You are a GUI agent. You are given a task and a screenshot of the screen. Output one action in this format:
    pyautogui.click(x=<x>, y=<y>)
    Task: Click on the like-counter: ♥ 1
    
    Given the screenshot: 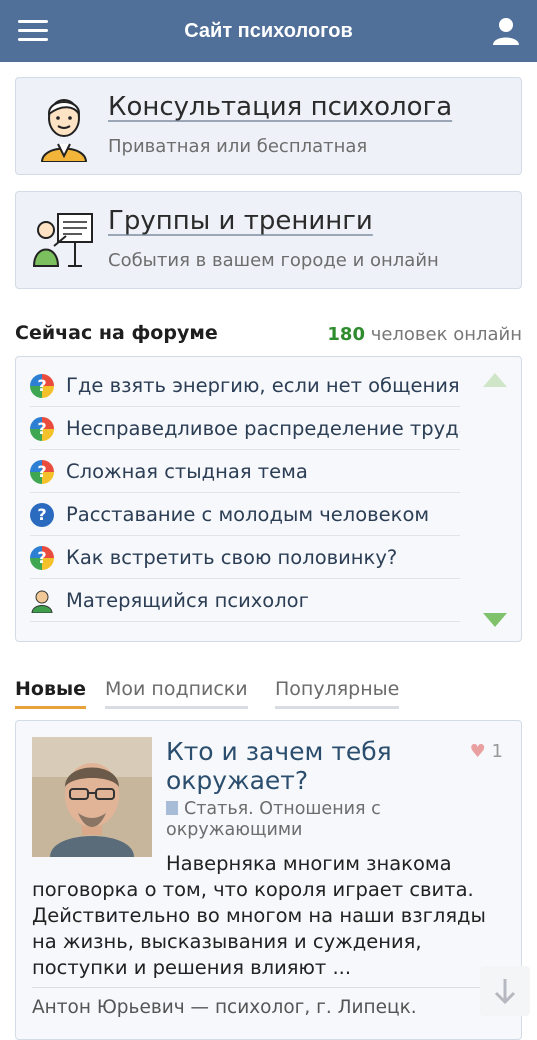 What is the action you would take?
    pyautogui.click(x=486, y=751)
    